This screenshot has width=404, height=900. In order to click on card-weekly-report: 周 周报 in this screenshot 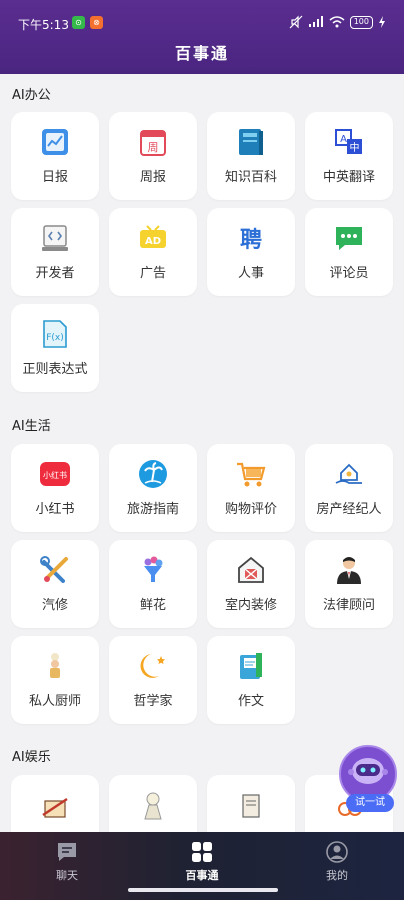, I will do `click(153, 156)`.